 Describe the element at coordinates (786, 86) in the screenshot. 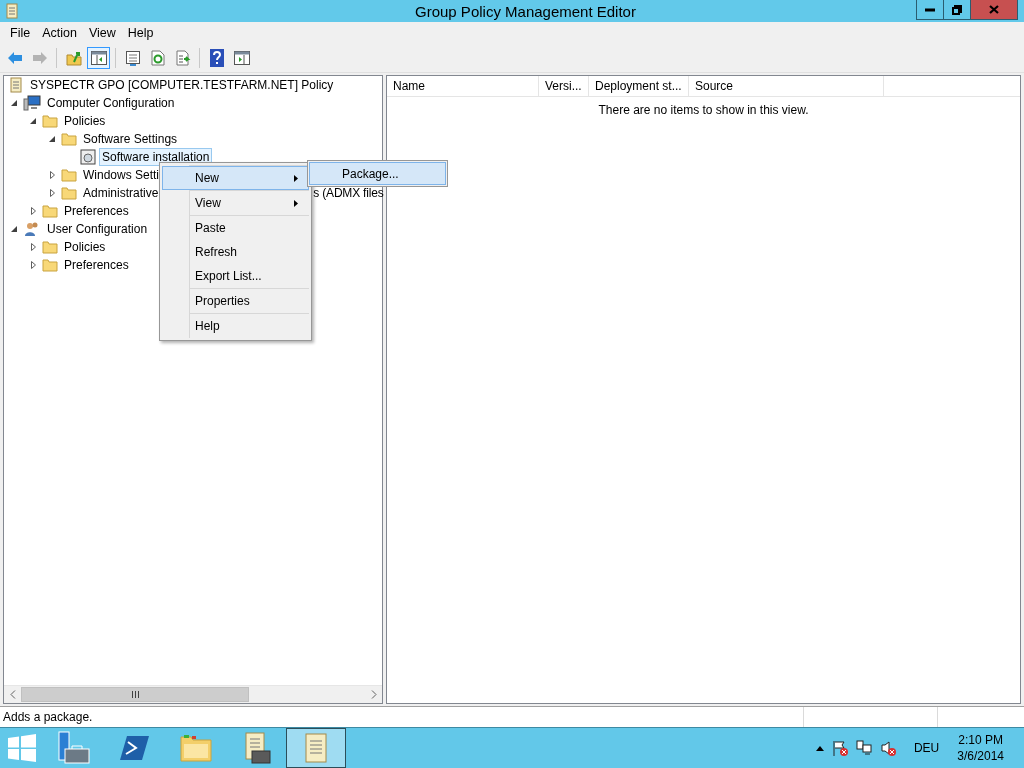

I see `column-header: Source` at that location.